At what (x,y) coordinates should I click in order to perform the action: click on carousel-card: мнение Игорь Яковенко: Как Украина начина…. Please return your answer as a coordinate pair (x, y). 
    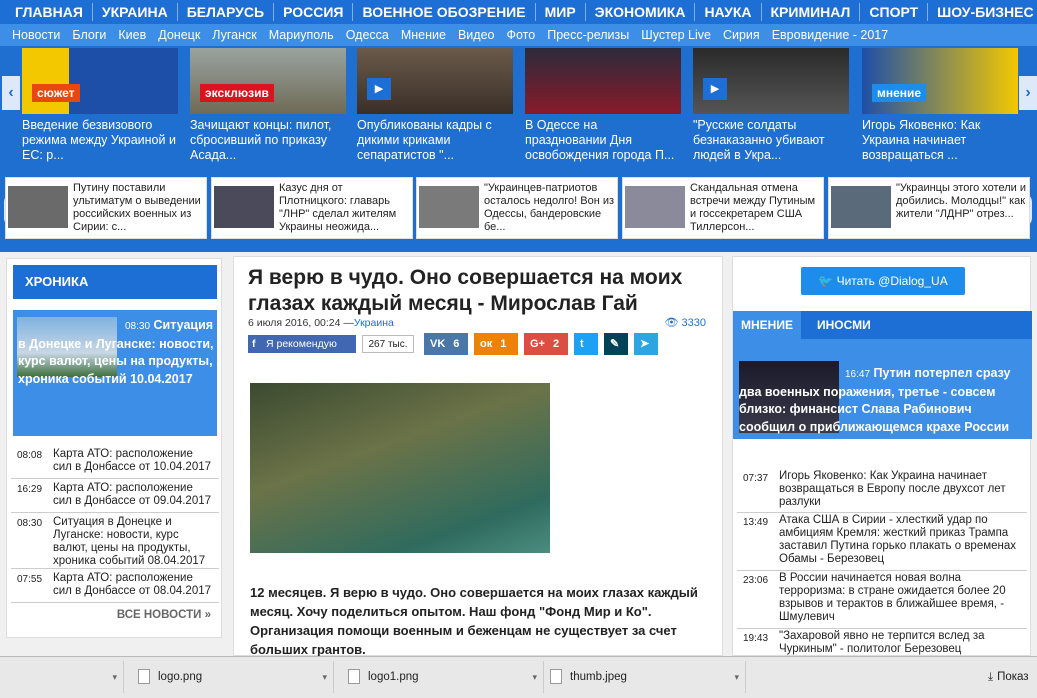
    Looking at the image, I should click on (940, 108).